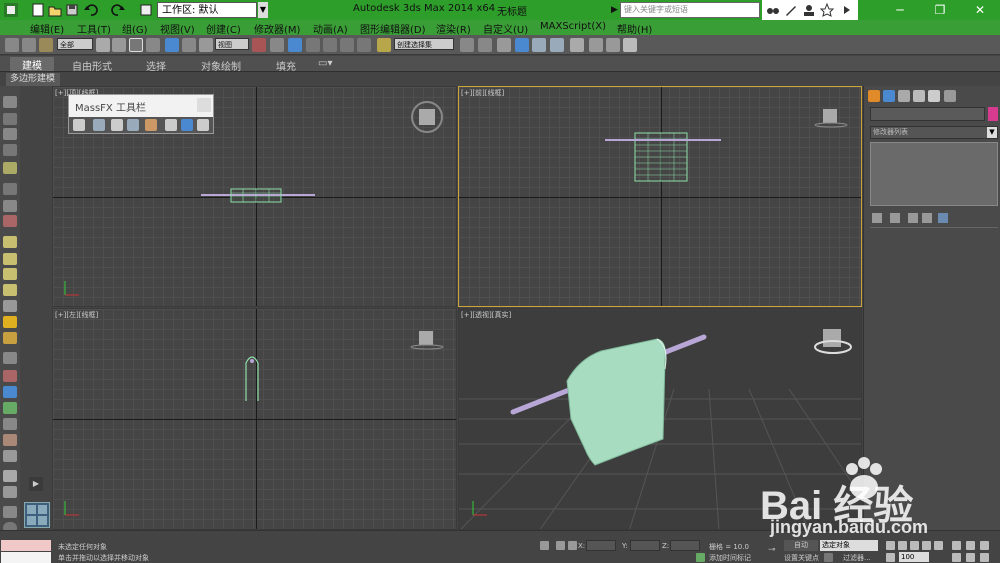  Describe the element at coordinates (177, 28) in the screenshot. I see `menu-views: 视图(V)` at that location.